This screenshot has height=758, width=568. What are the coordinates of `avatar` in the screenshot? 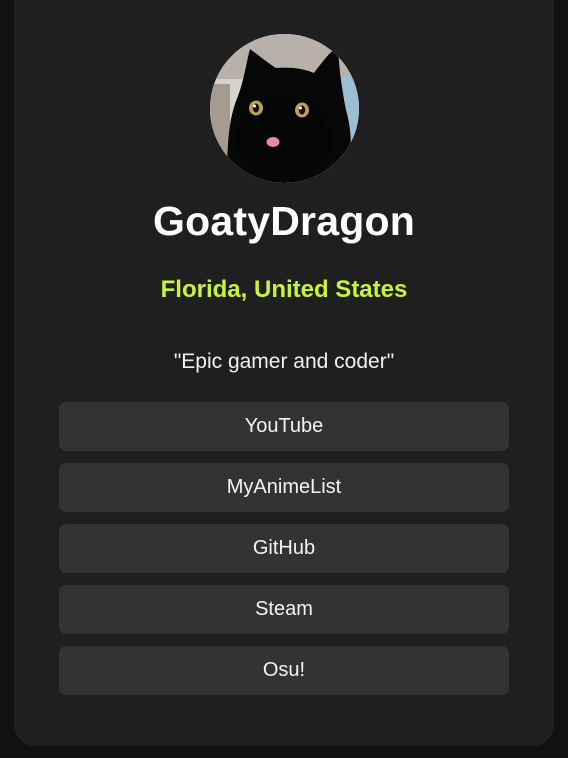 It's located at (284, 108).